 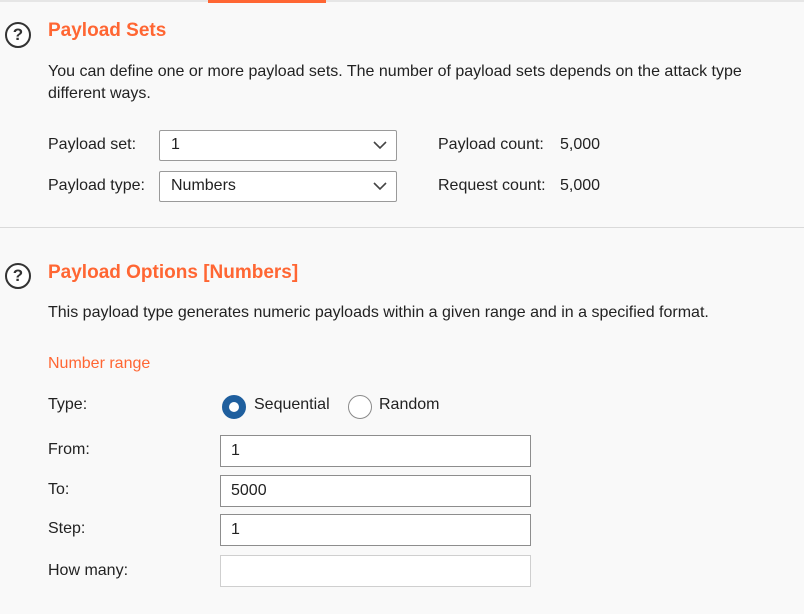 I want to click on payload-sets-description-line2: different ways., so click(x=99, y=93).